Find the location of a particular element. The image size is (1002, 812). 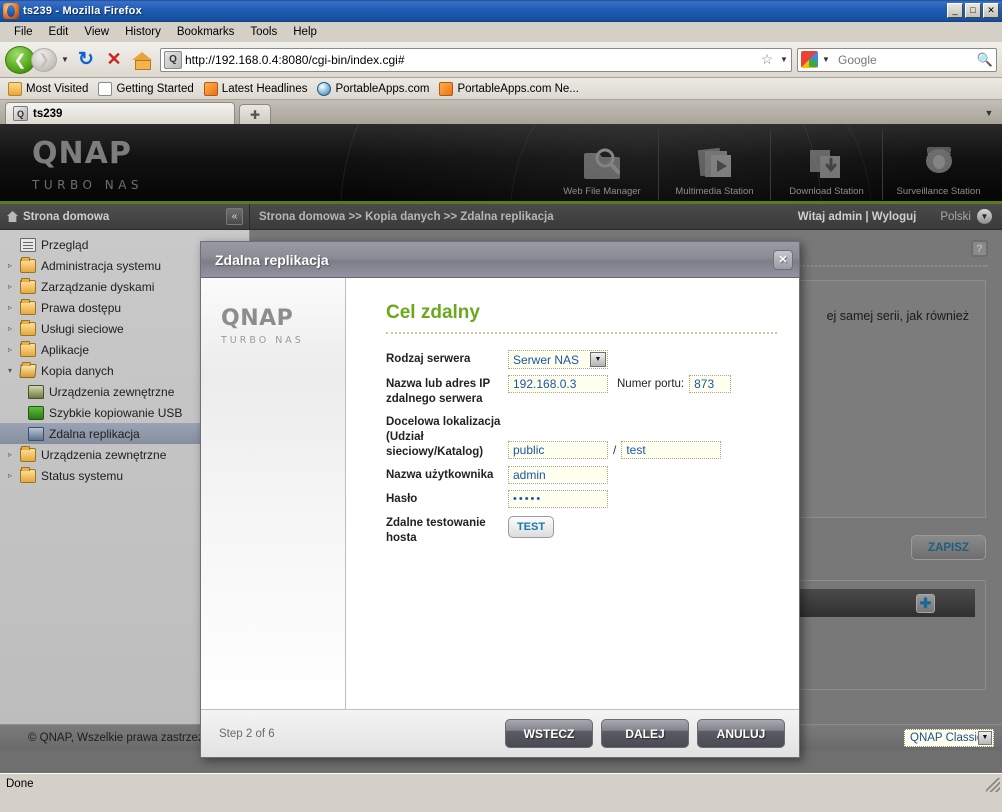

dialog-logo-text: QNAP is located at coordinates (257, 318).